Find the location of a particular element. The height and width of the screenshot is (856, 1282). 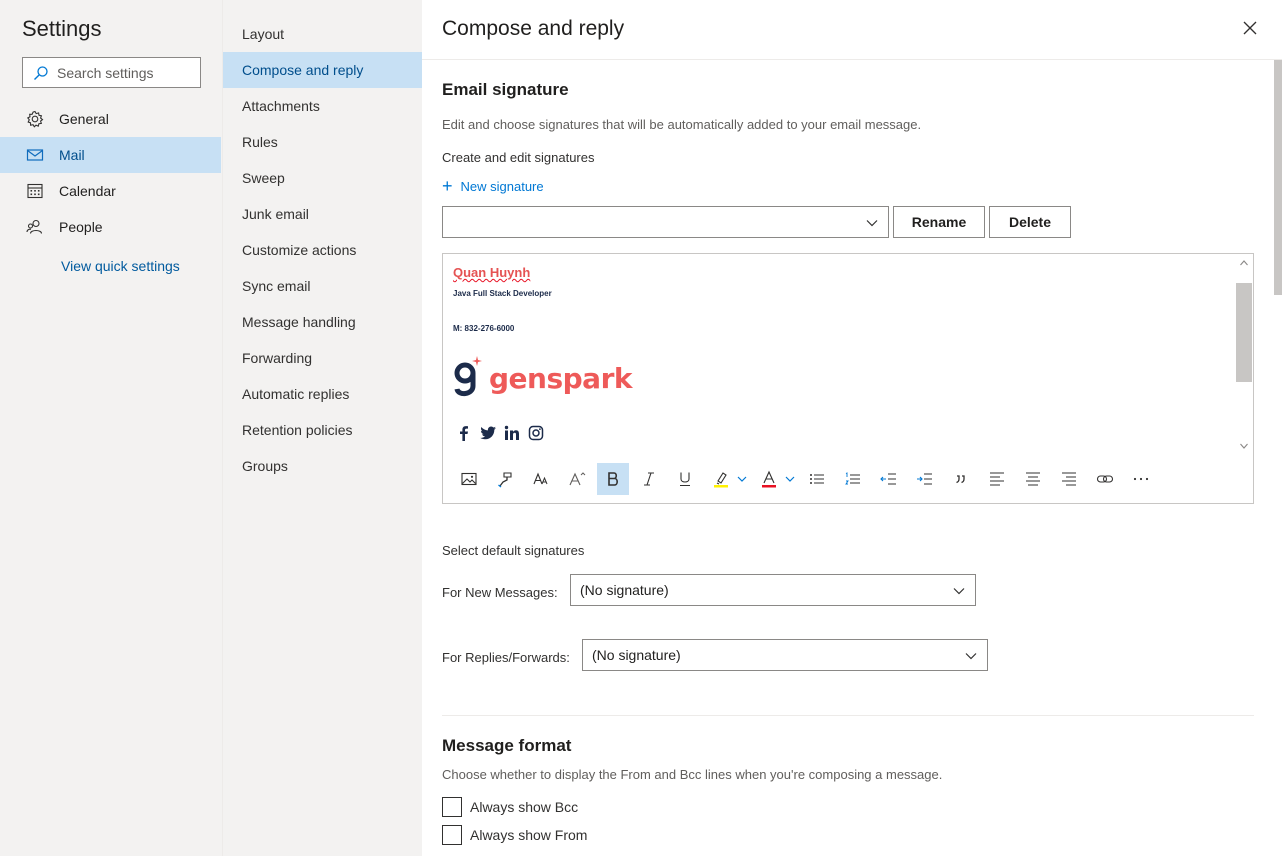

font-color-button is located at coordinates (769, 479).